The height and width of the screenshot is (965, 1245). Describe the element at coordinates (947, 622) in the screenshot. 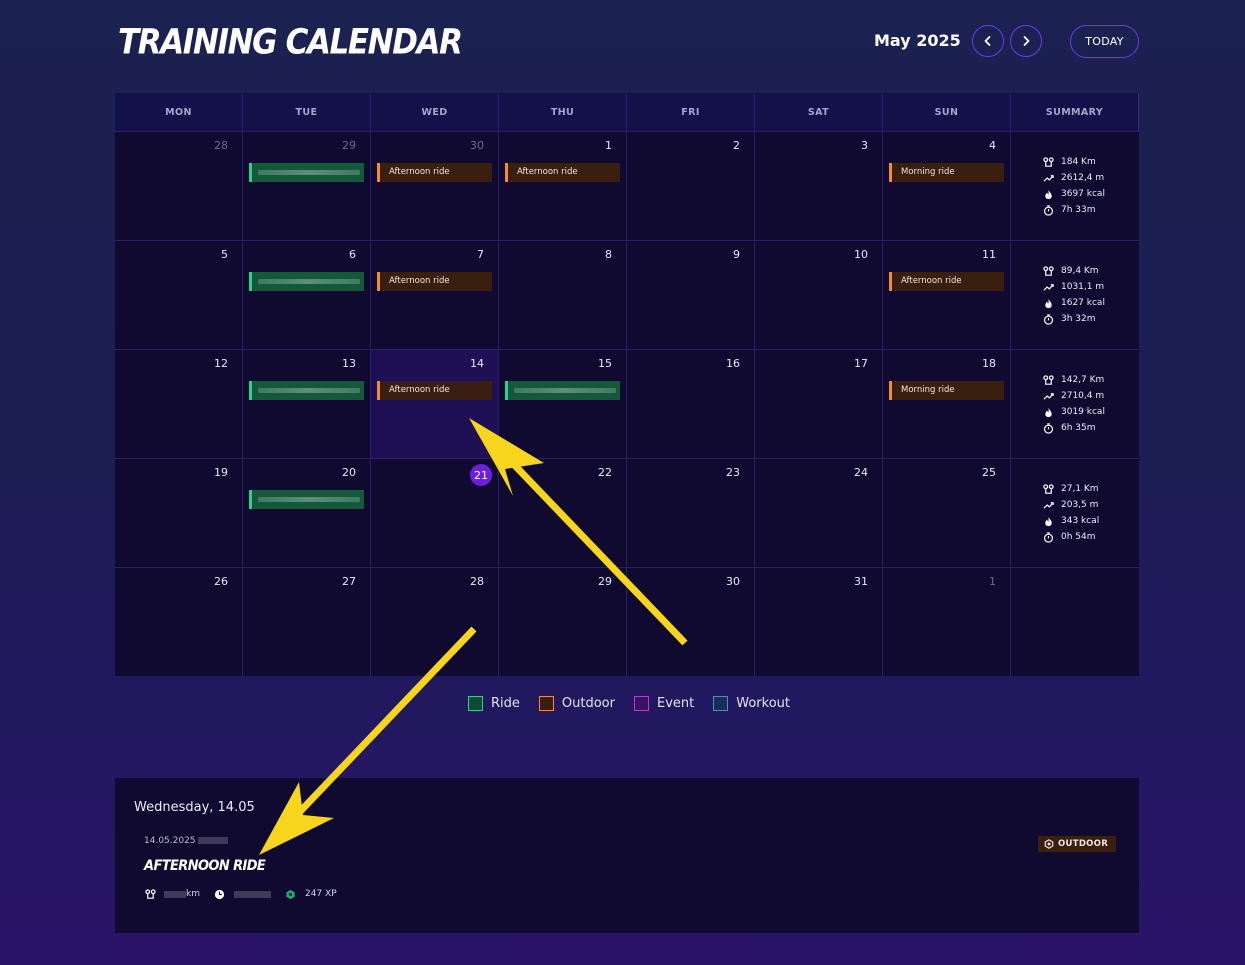

I see `day-cell: 1` at that location.